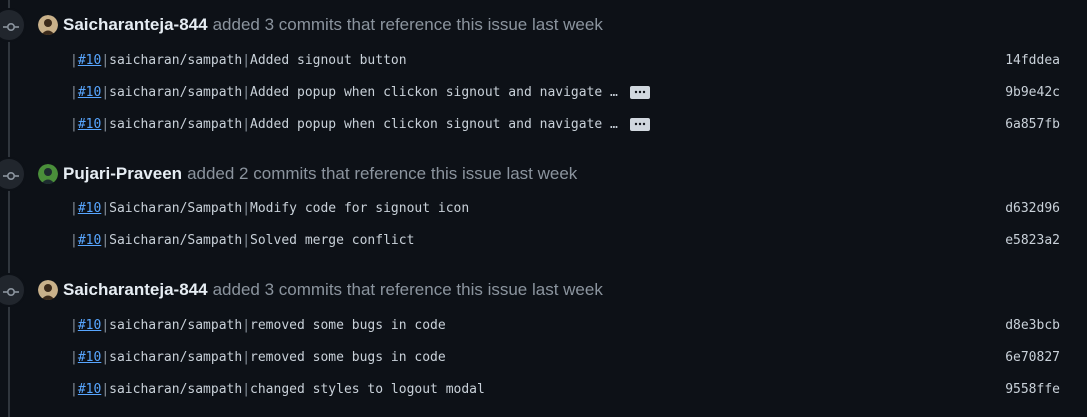 The width and height of the screenshot is (1087, 417). What do you see at coordinates (1032, 208) in the screenshot?
I see `commit-sha: d632d96` at bounding box center [1032, 208].